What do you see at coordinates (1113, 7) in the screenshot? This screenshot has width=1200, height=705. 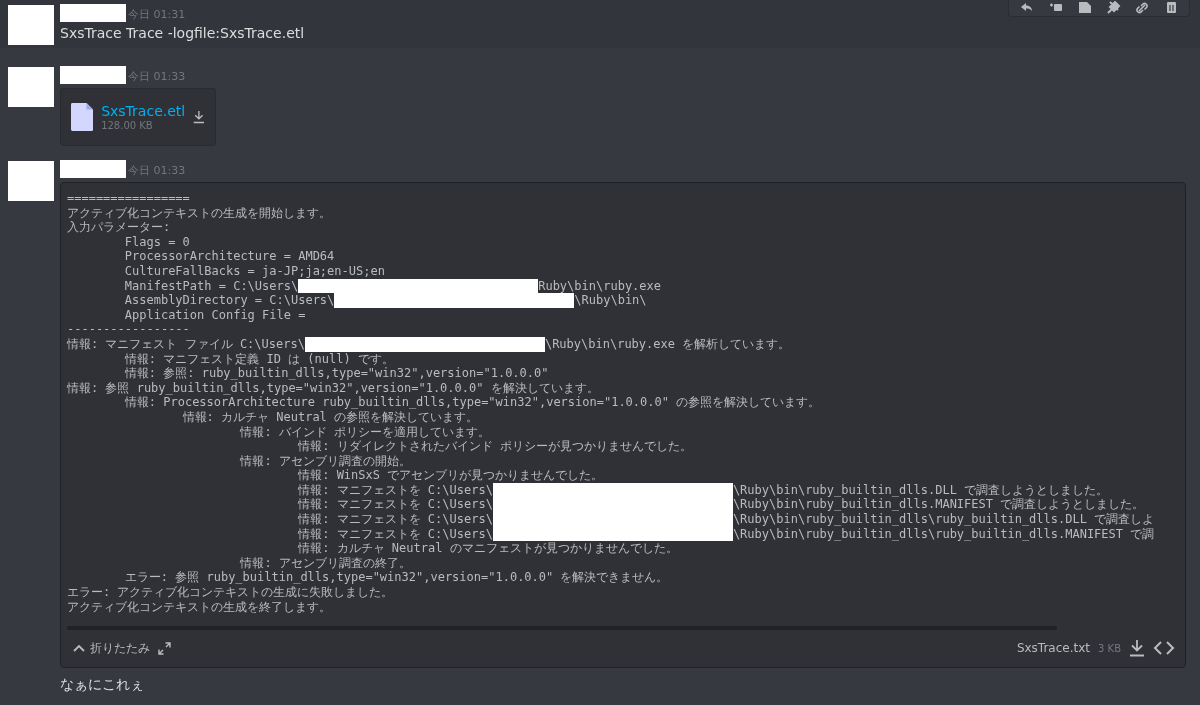 I see `pin-icon` at bounding box center [1113, 7].